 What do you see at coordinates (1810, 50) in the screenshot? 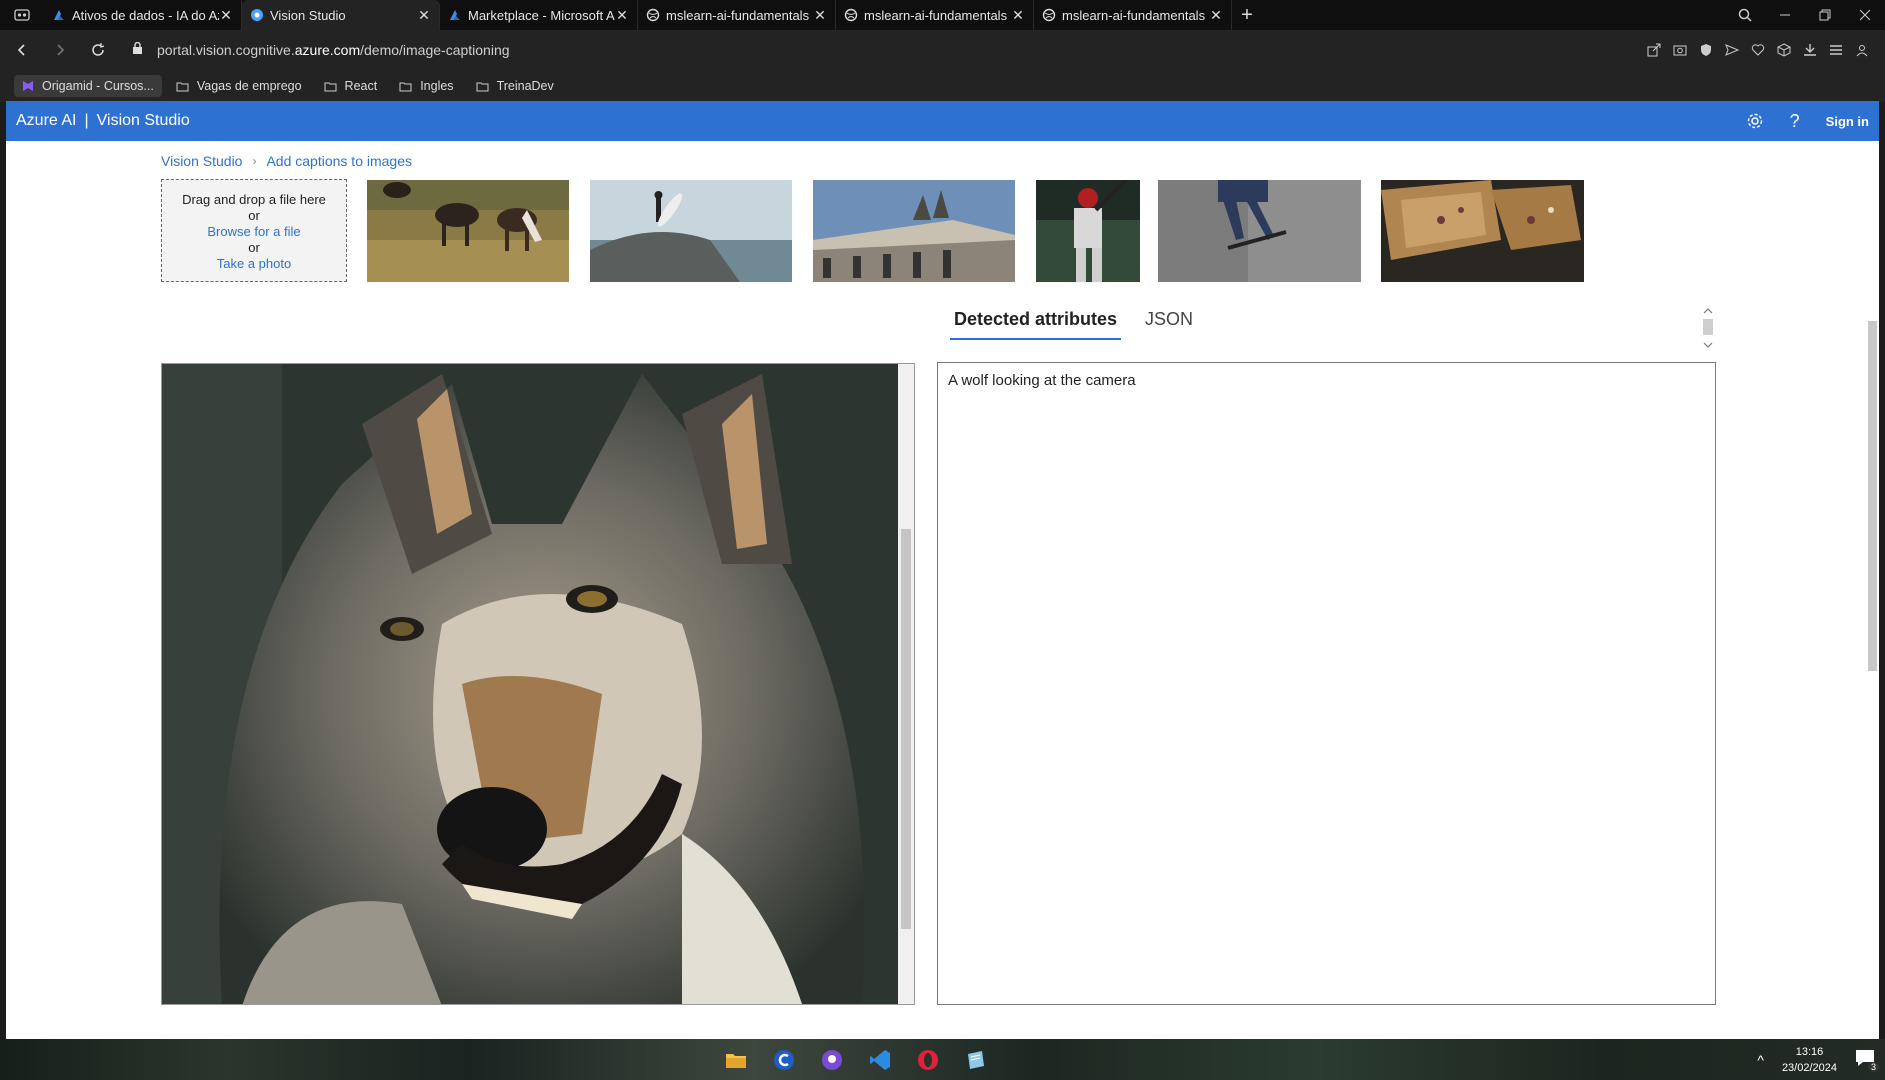
I see `download-icon` at bounding box center [1810, 50].